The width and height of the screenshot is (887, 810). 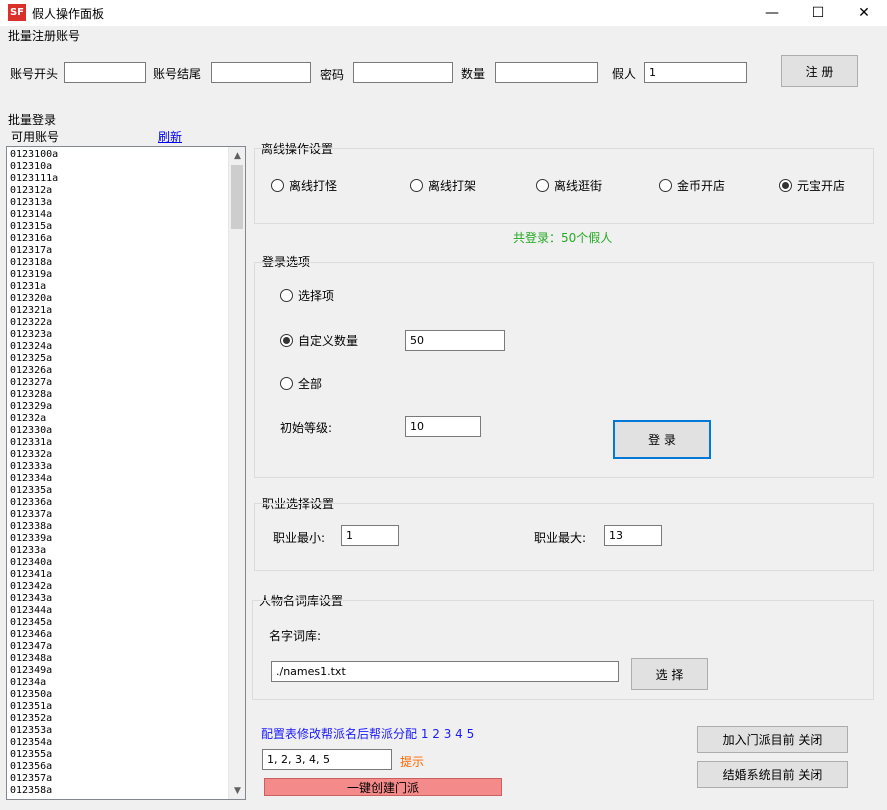 What do you see at coordinates (119, 719) in the screenshot?
I see `list-item: 012352a` at bounding box center [119, 719].